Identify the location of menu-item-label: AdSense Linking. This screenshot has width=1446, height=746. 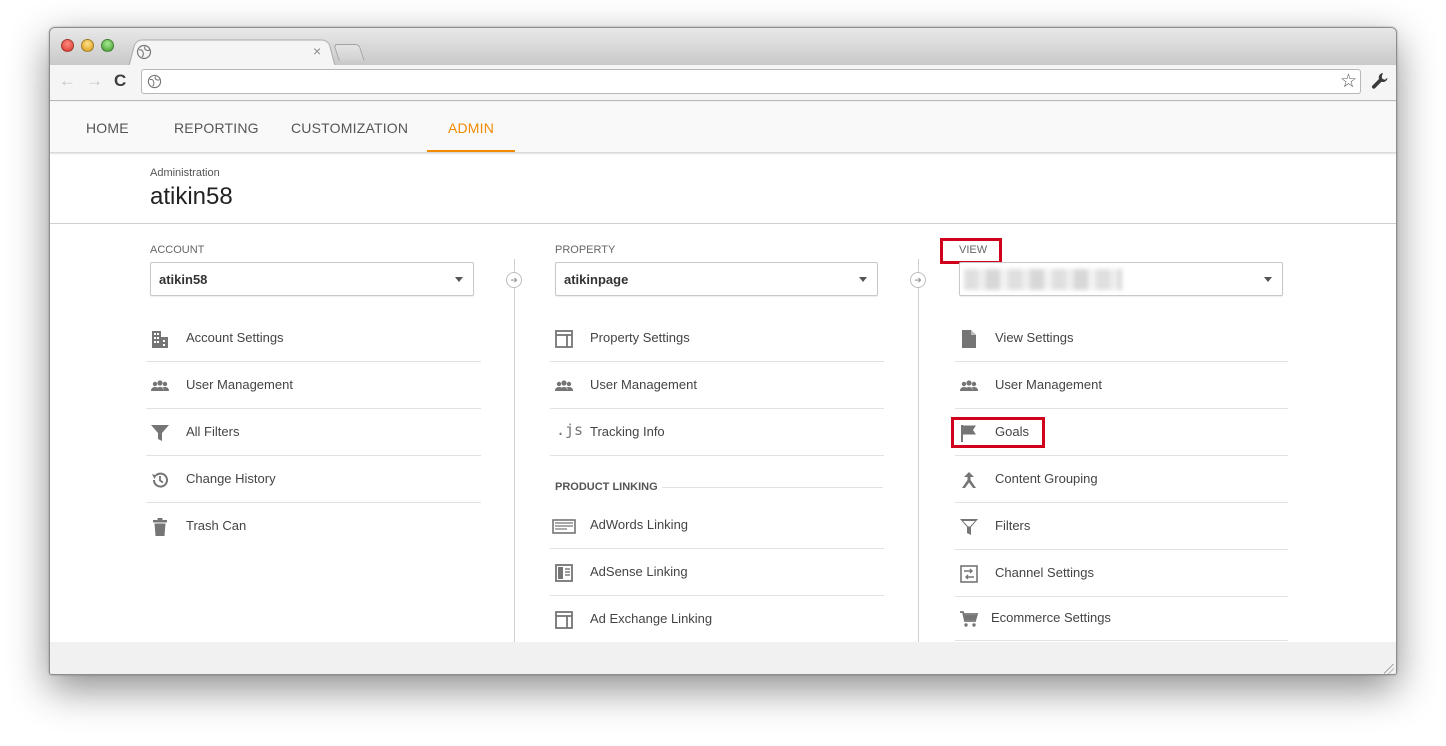
(639, 571).